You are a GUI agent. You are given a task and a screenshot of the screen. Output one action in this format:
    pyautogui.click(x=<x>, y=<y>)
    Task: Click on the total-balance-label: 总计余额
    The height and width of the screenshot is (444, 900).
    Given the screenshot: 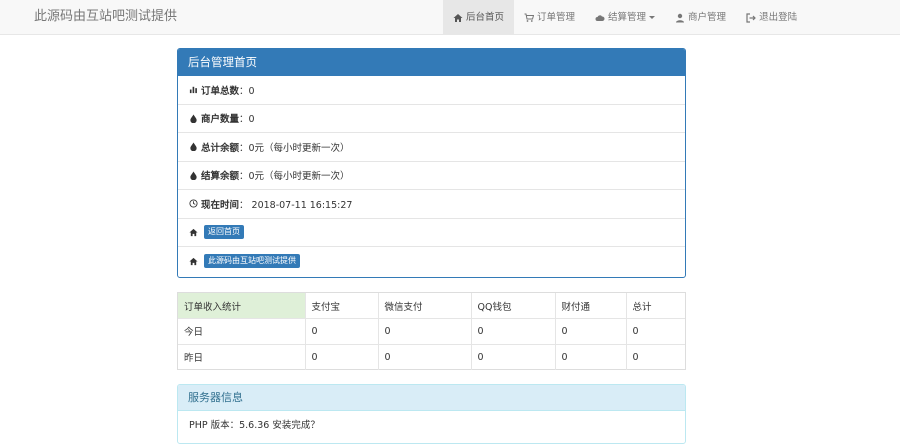 What is the action you would take?
    pyautogui.click(x=220, y=148)
    